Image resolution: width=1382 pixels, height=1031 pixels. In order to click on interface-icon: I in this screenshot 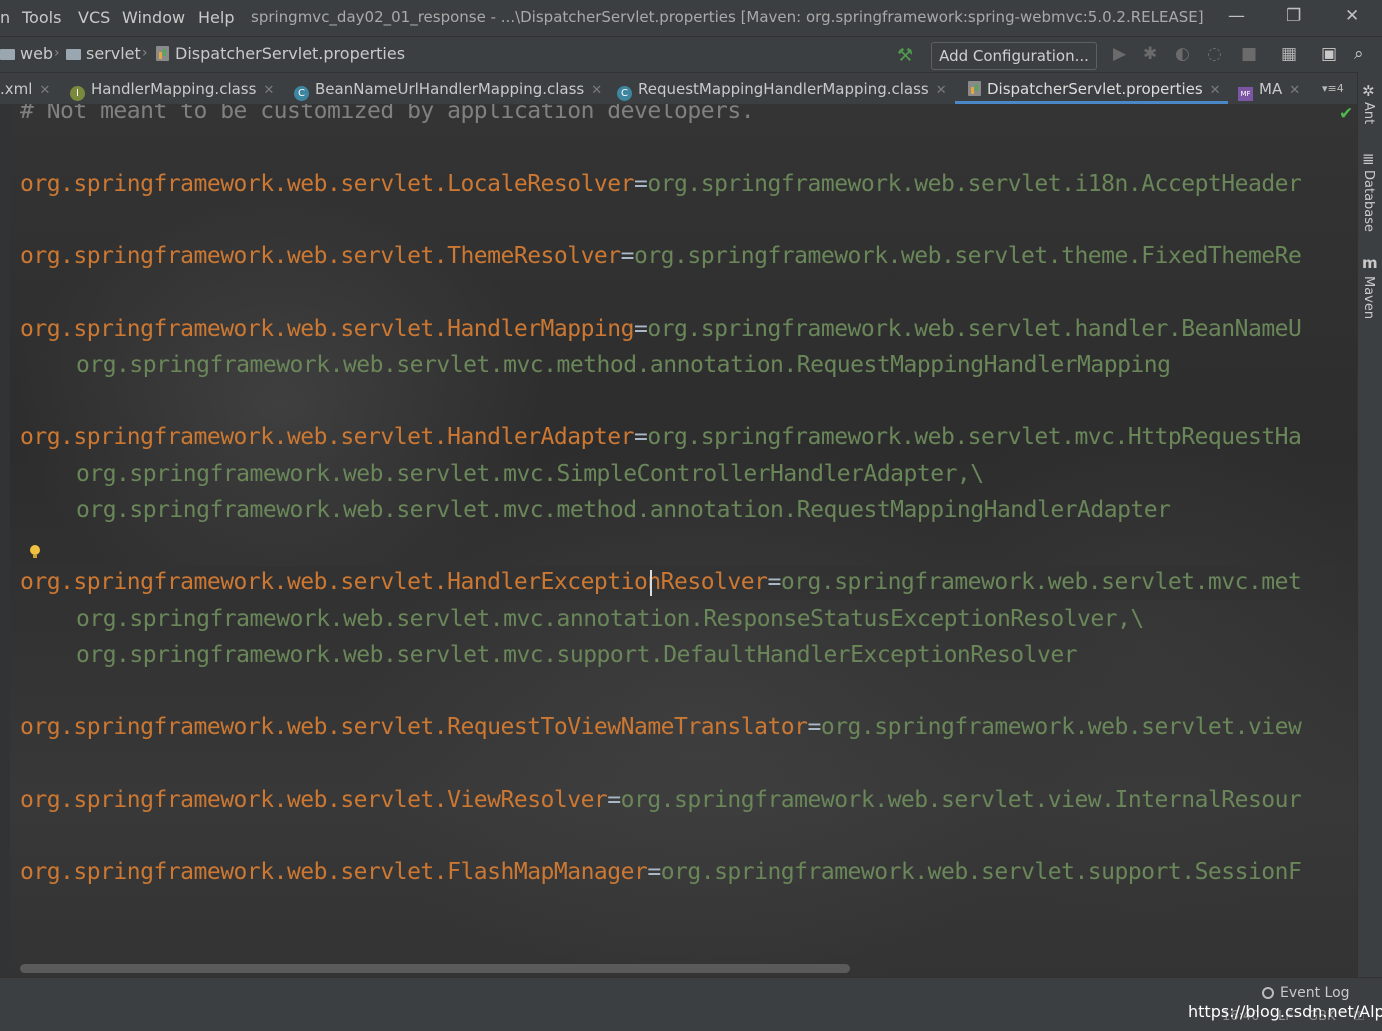, I will do `click(77, 93)`.